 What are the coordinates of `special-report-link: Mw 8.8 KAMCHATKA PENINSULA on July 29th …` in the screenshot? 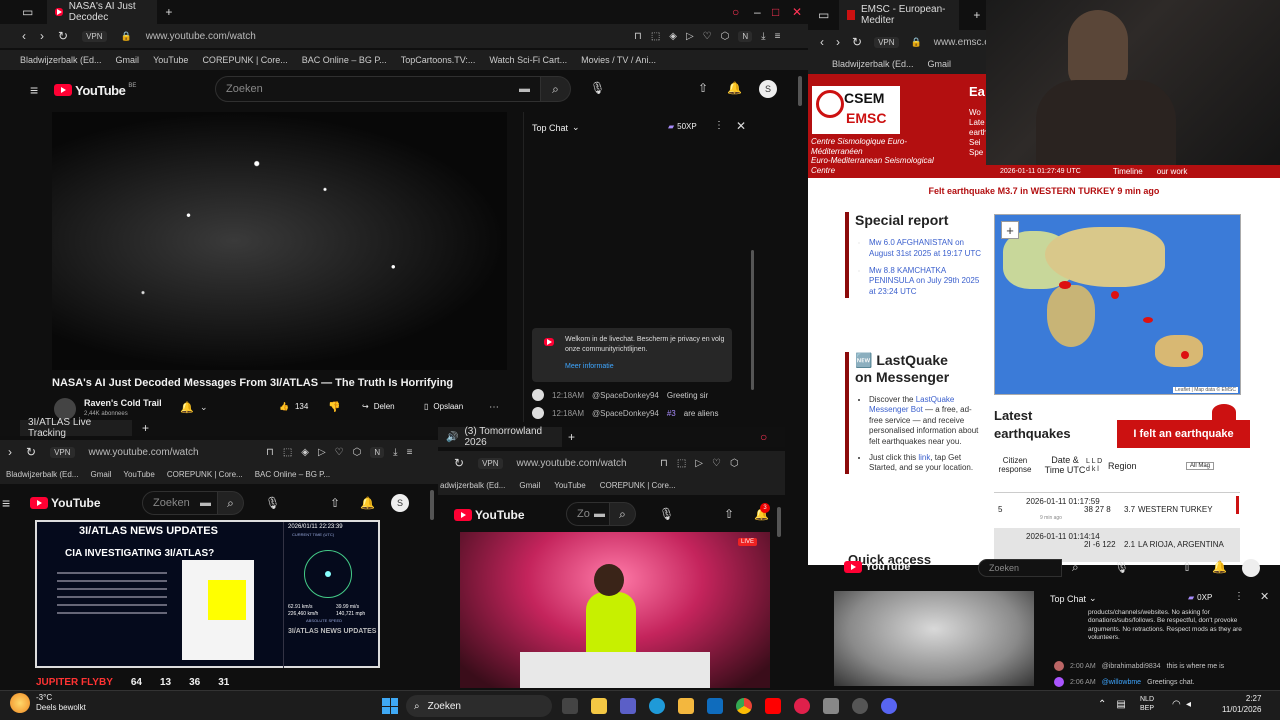 It's located at (924, 281).